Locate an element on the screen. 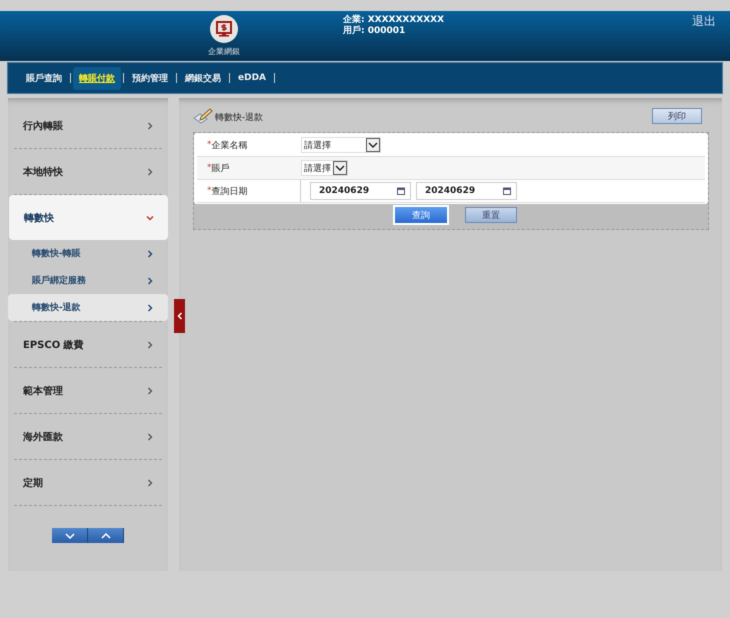  menu-item: 海外匯款 is located at coordinates (88, 436).